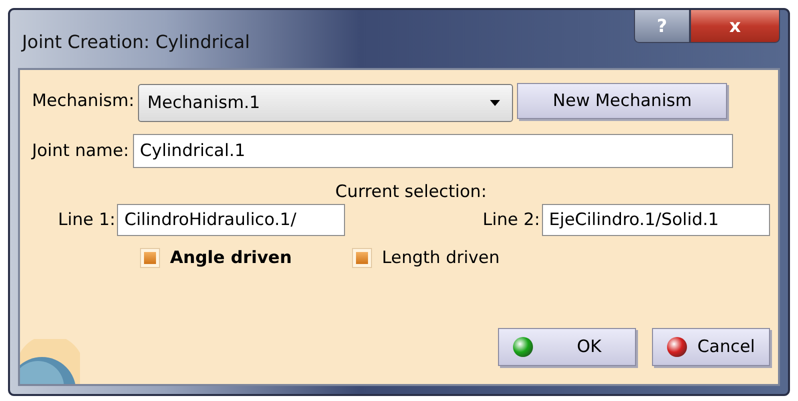 The width and height of the screenshot is (798, 401). What do you see at coordinates (432, 151) in the screenshot?
I see `joint-name-field: Cylindrical.1` at bounding box center [432, 151].